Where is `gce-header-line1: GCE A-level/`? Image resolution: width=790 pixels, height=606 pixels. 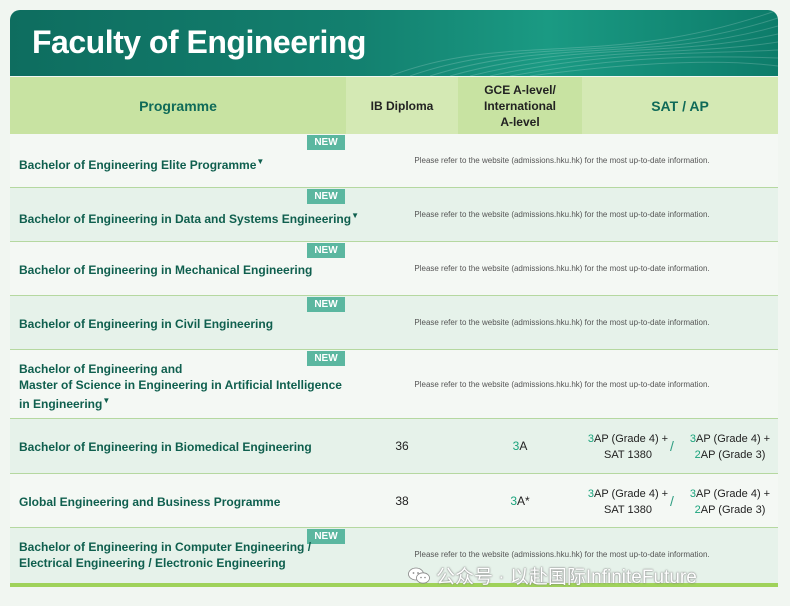
gce-header-line1: GCE A-level/ is located at coordinates (520, 89).